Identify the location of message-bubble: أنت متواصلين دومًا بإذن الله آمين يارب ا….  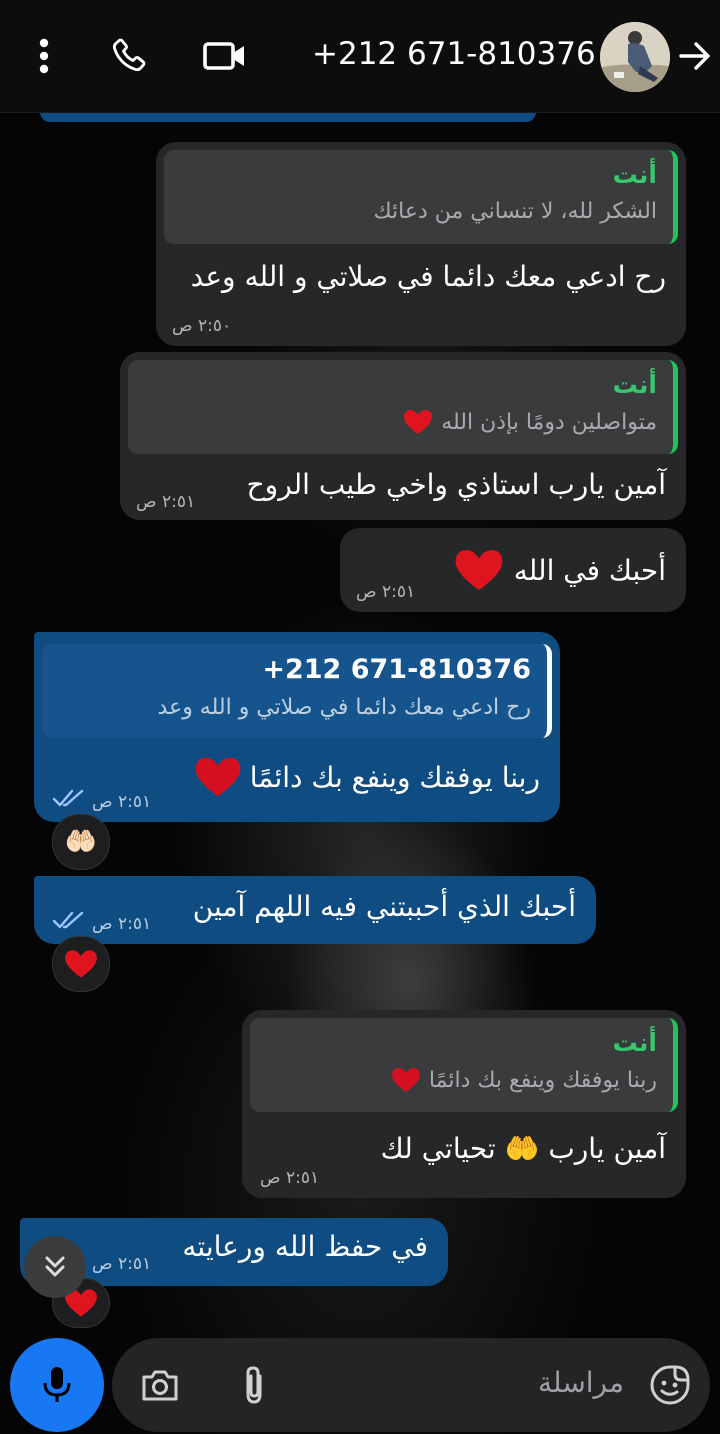
(403, 436).